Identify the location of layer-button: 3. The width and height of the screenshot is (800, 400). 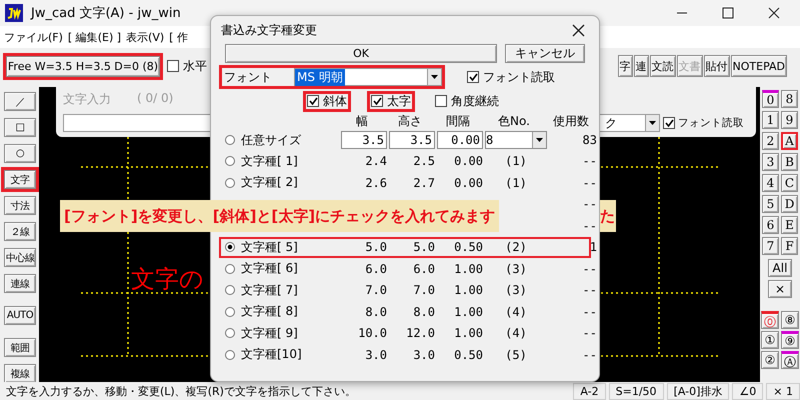
(770, 162).